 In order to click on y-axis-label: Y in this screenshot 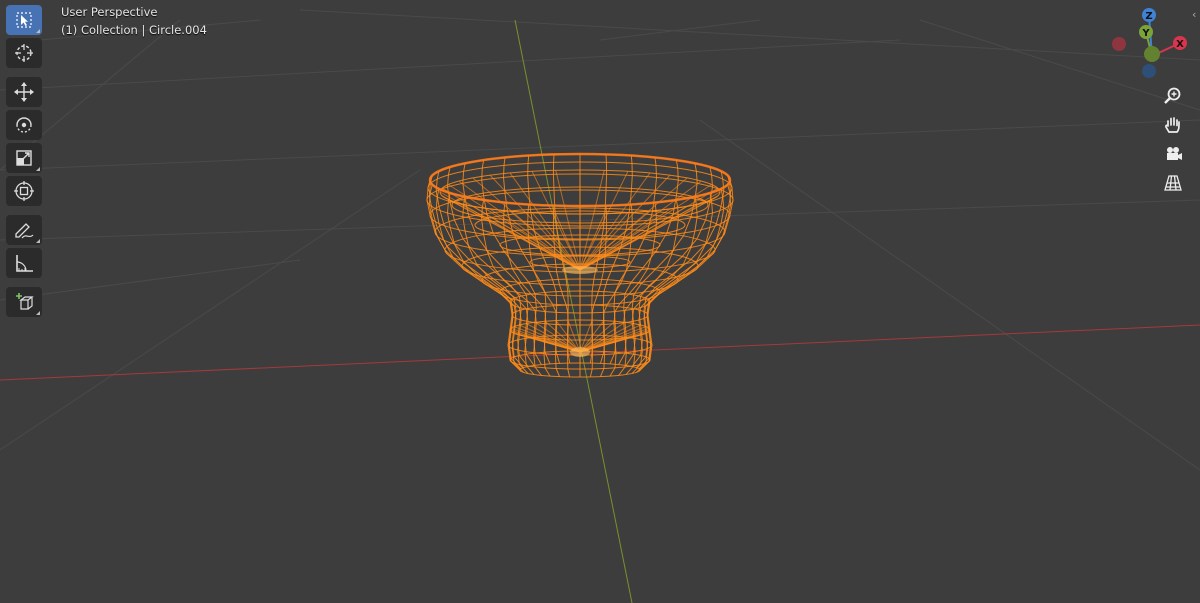, I will do `click(1145, 33)`.